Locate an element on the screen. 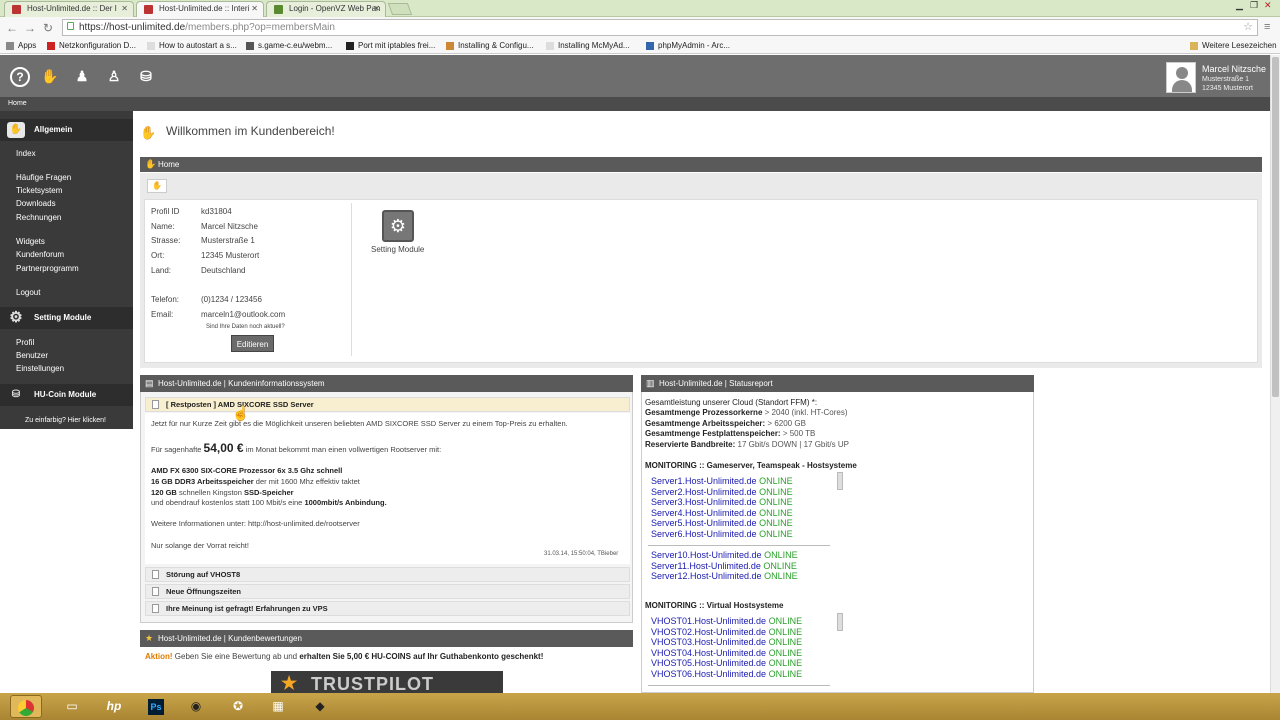  user-name: Marcel Nitzsche is located at coordinates (1234, 69).